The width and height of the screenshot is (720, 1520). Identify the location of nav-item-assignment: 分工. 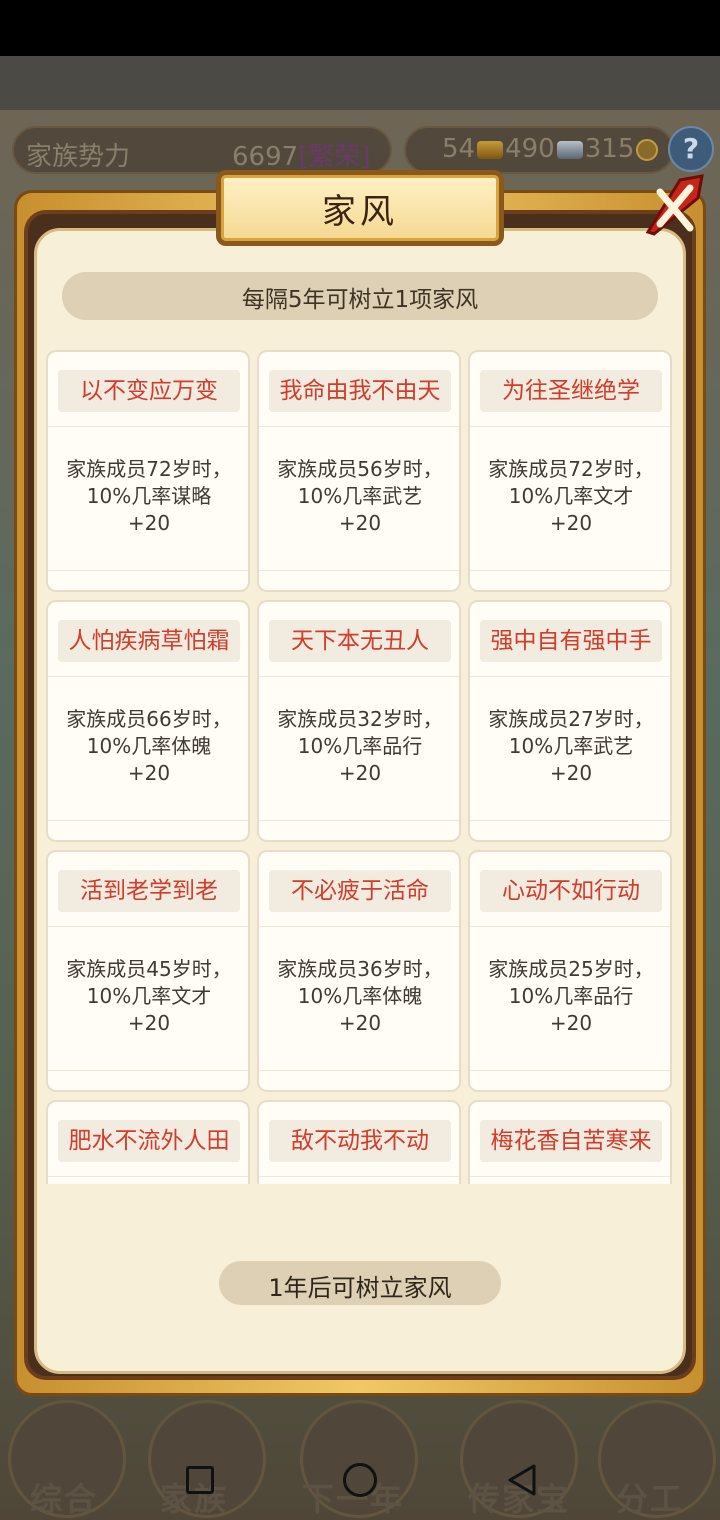
(650, 1497).